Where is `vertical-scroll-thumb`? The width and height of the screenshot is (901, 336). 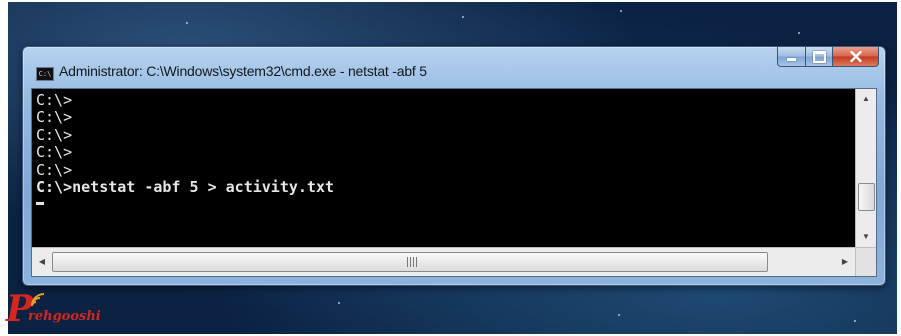 vertical-scroll-thumb is located at coordinates (866, 197).